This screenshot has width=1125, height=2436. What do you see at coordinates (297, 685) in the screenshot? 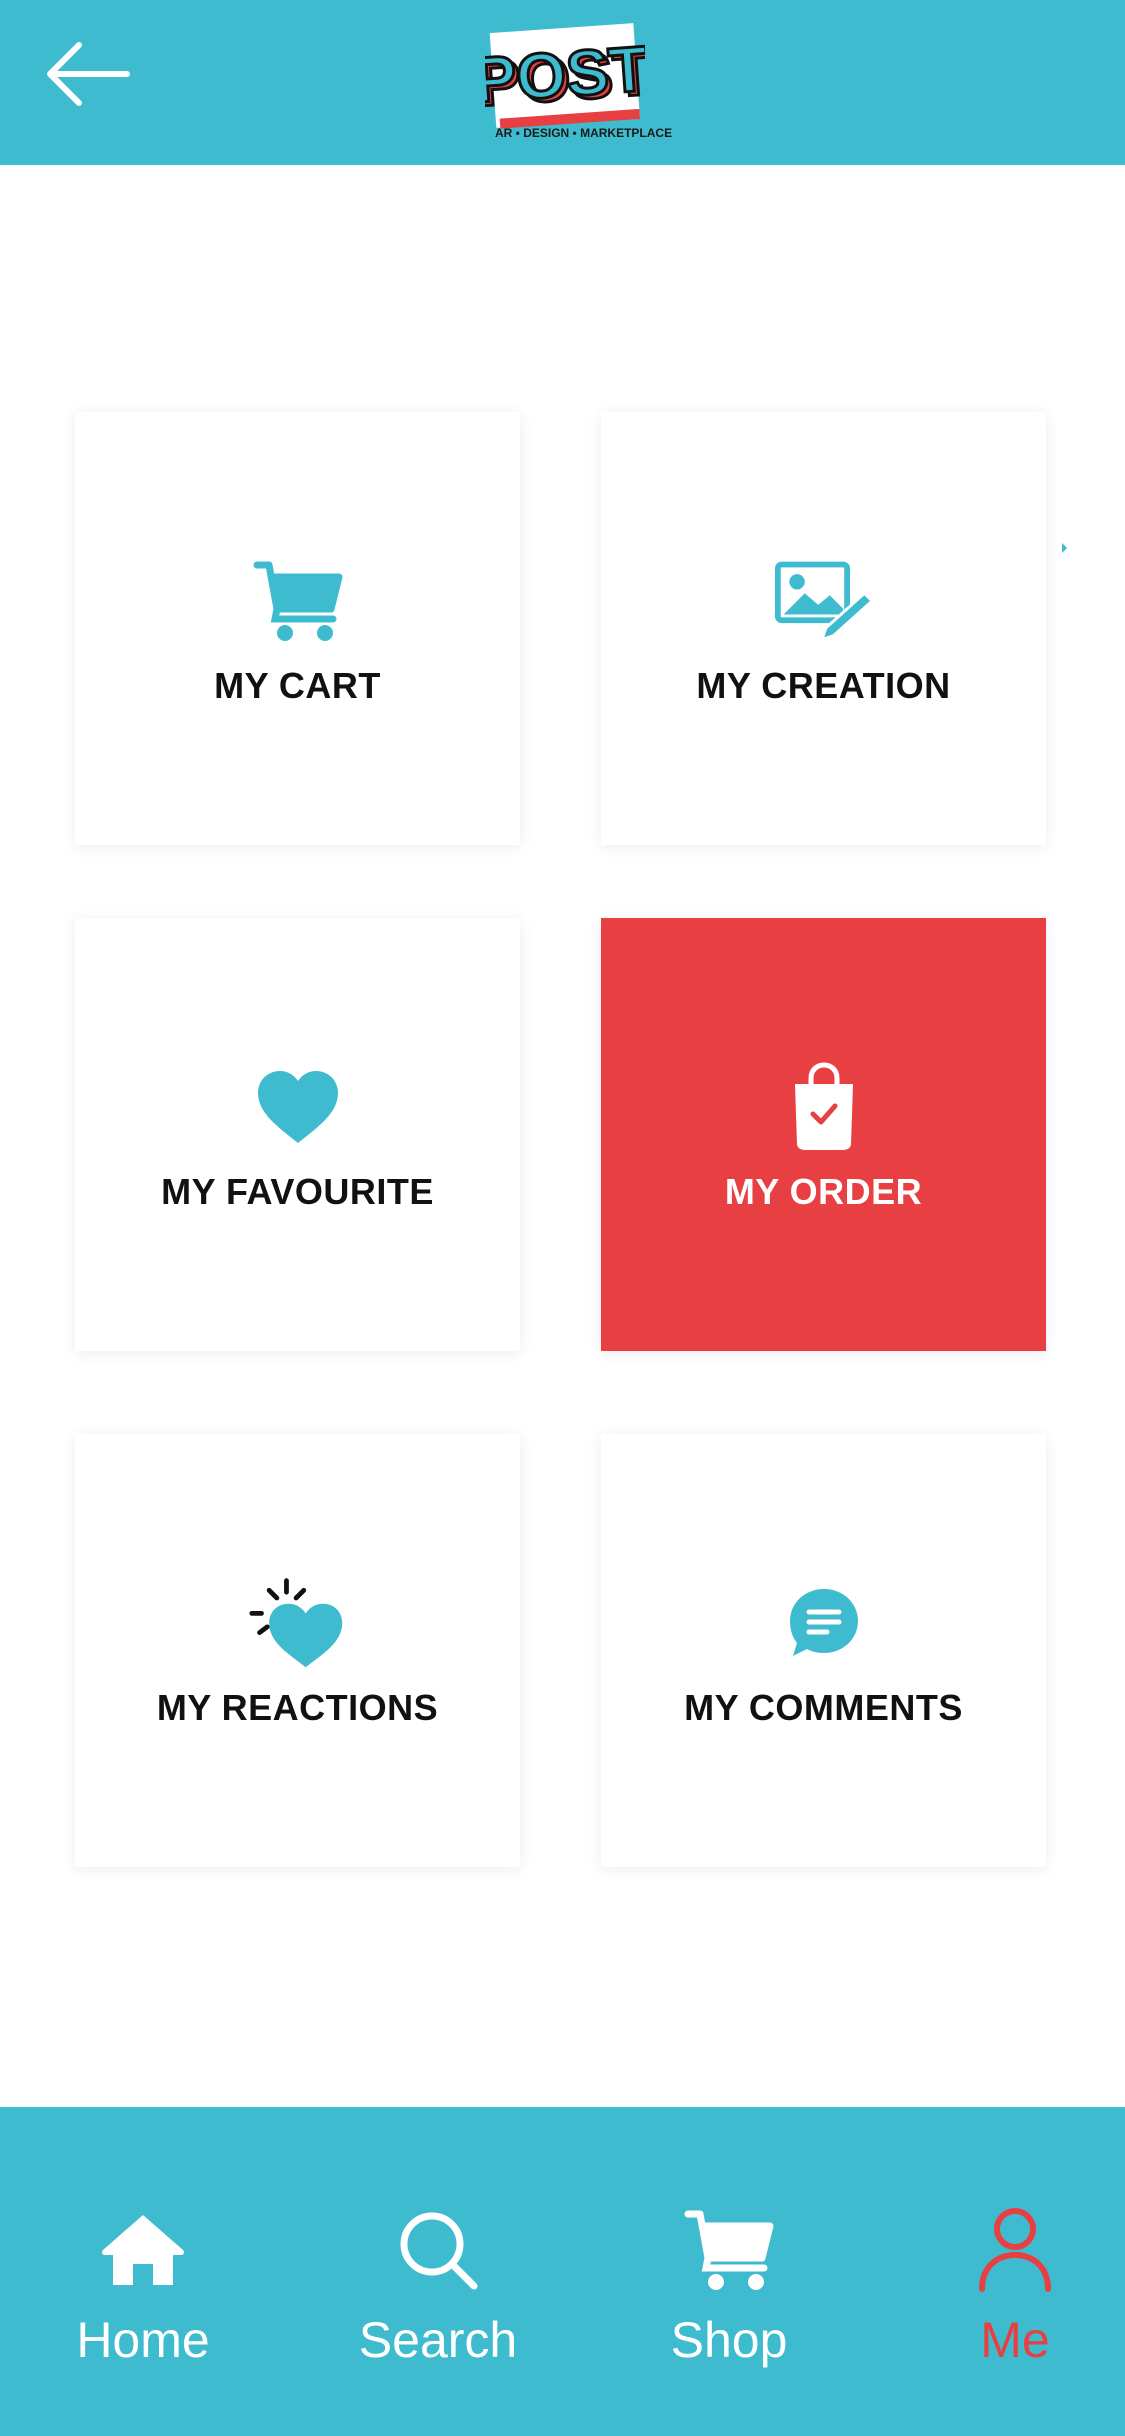
I see `tile-label: MY CART` at bounding box center [297, 685].